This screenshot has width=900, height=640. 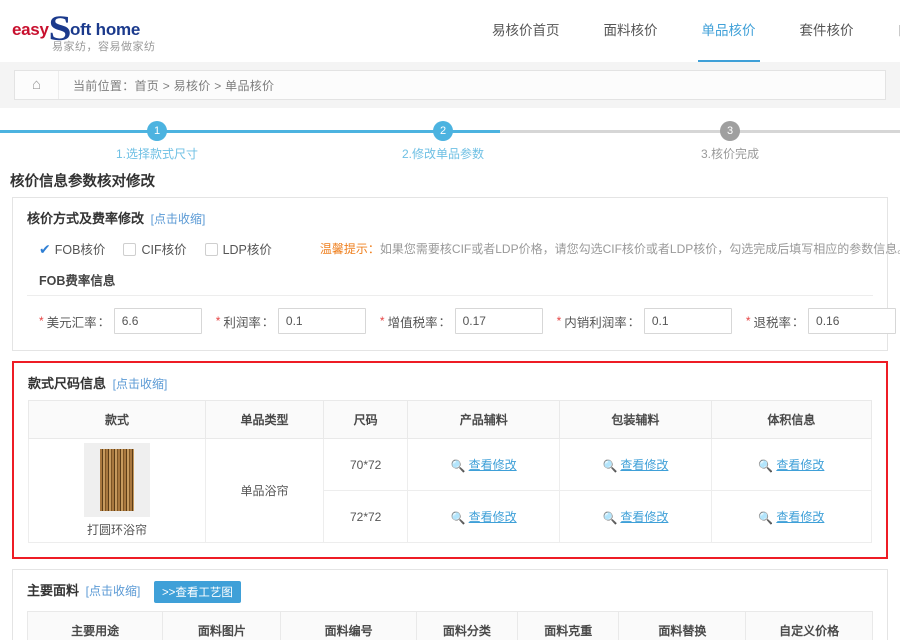 I want to click on nav-item-set-pricing: 套件核价, so click(x=827, y=31).